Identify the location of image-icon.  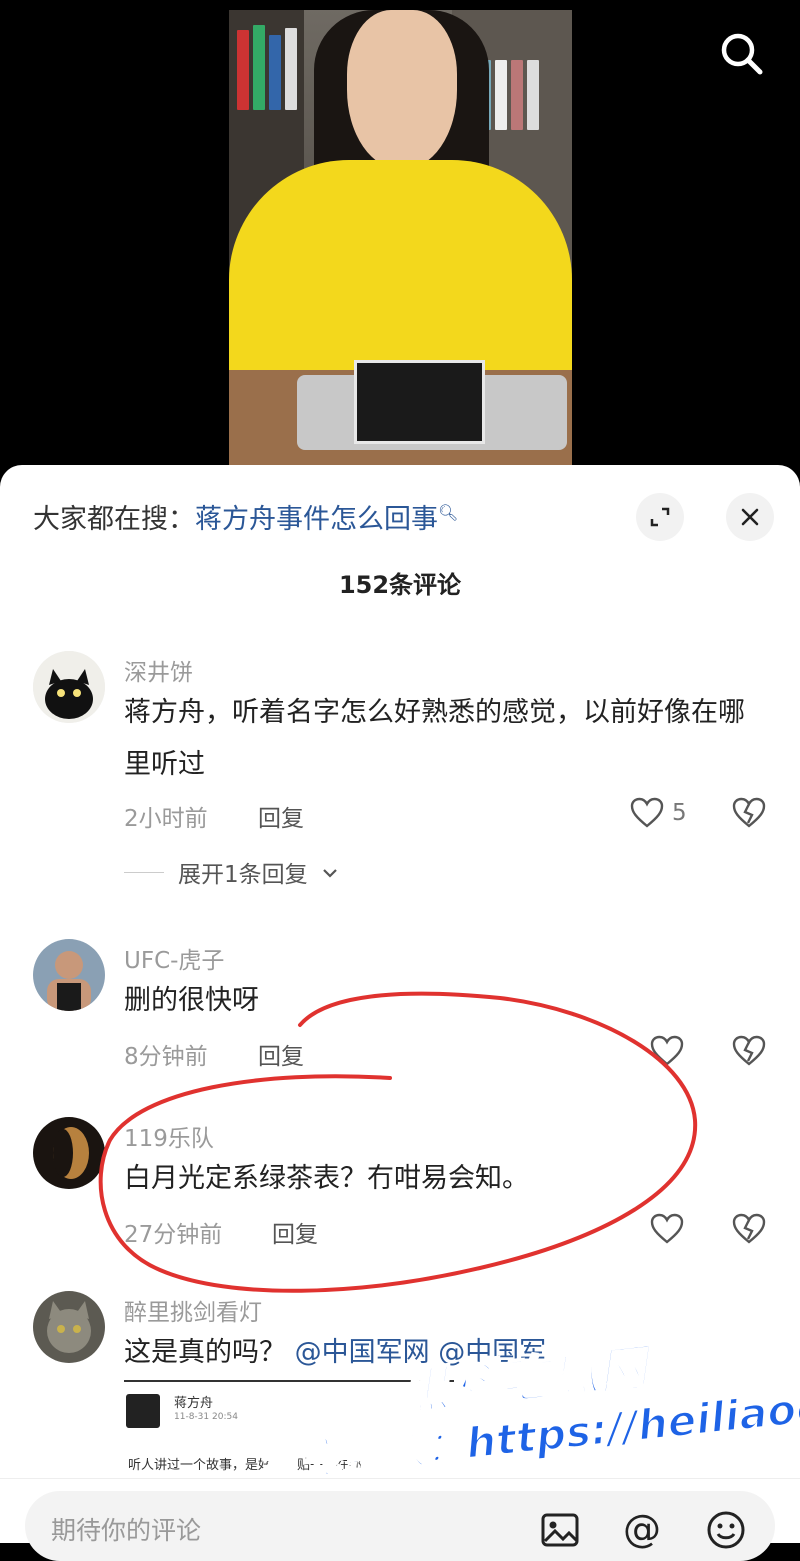
(560, 1530).